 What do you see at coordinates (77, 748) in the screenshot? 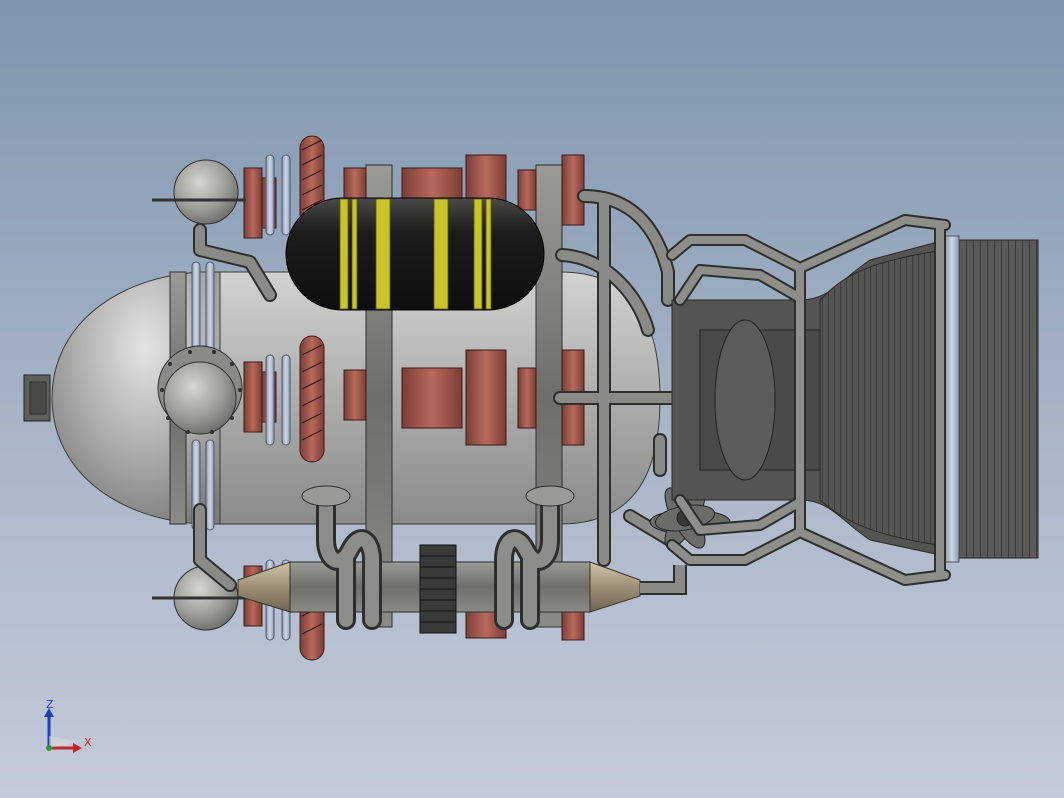
I see `x-axis-arrowhead` at bounding box center [77, 748].